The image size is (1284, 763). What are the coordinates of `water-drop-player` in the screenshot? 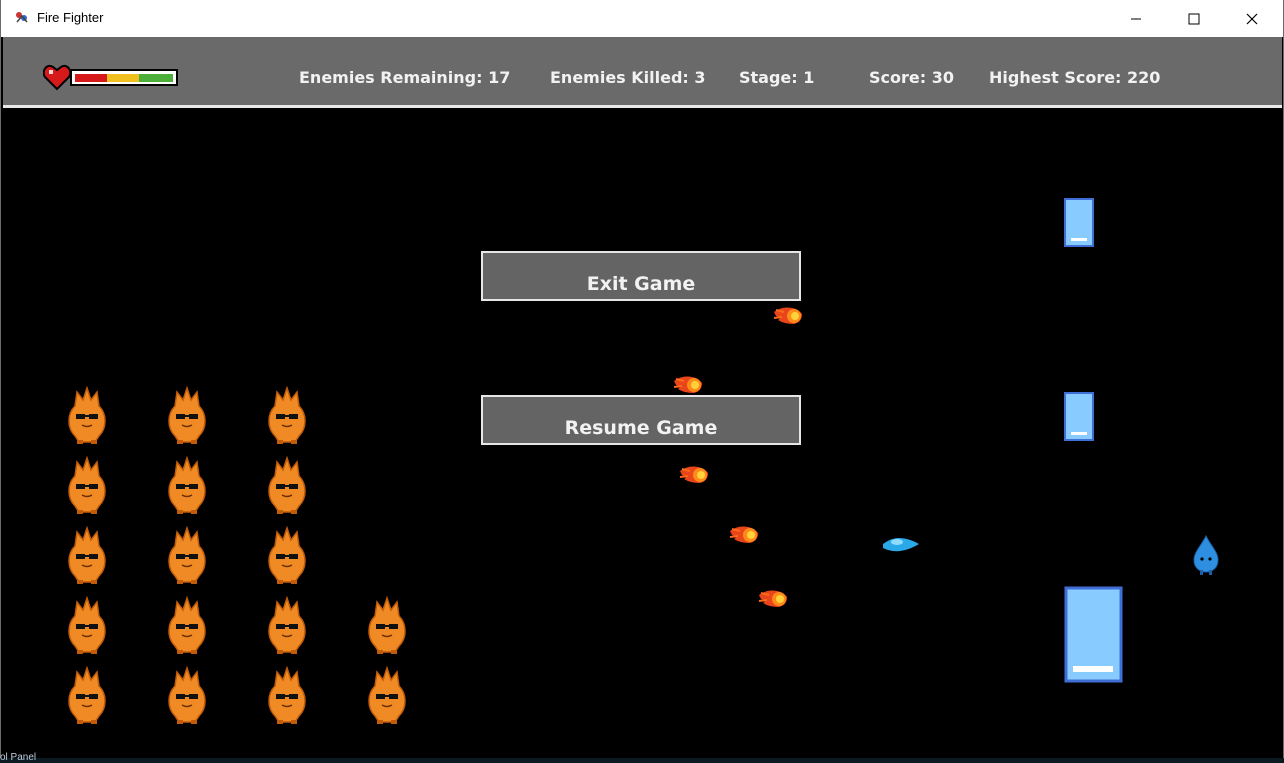 It's located at (1206, 554).